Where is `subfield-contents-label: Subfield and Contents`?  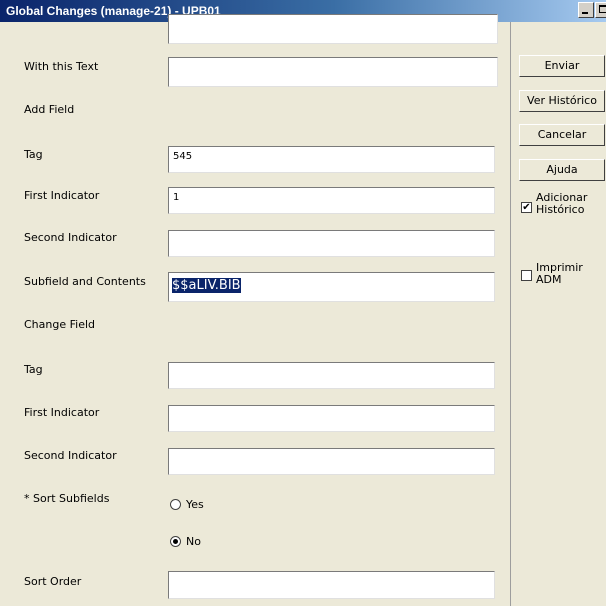 subfield-contents-label: Subfield and Contents is located at coordinates (85, 281).